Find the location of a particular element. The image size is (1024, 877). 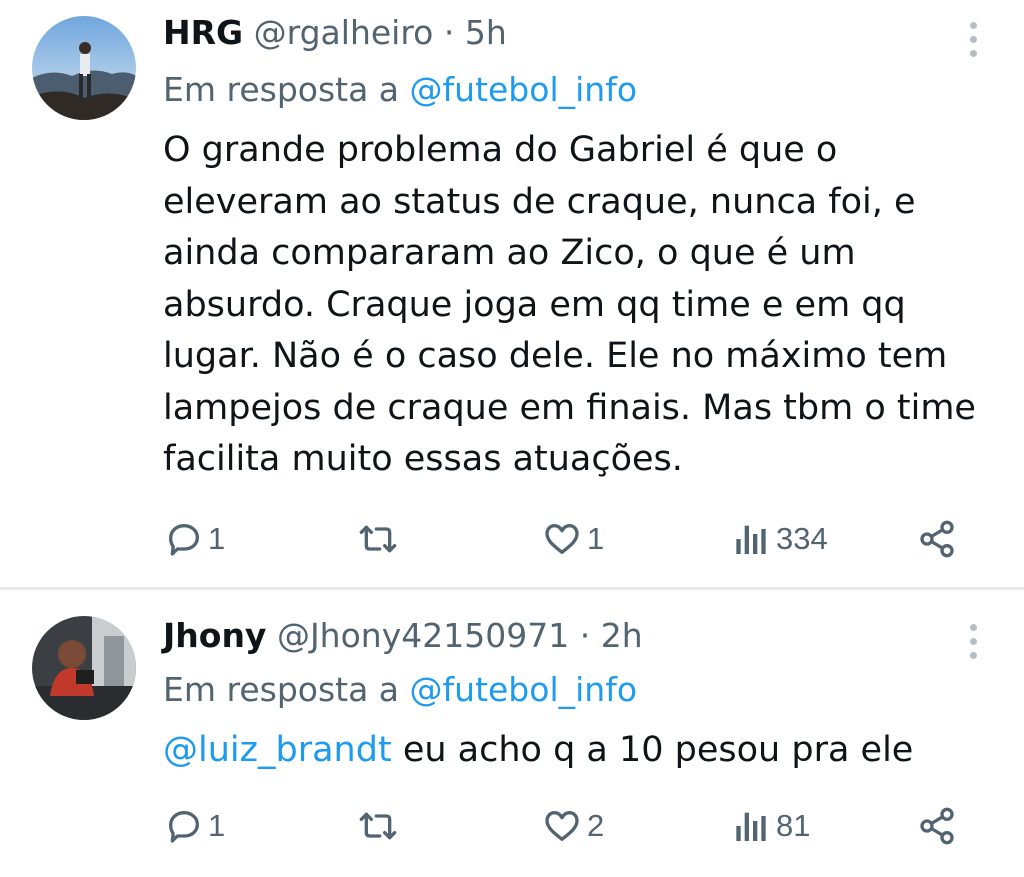

tweet-header: HRG @rgalheiro · 5h is located at coordinates (335, 33).